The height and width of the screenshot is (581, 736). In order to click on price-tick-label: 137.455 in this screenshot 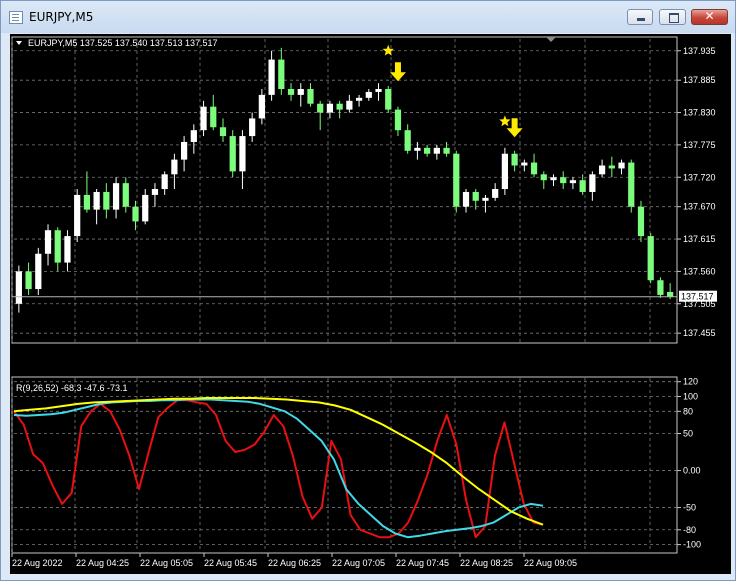, I will do `click(699, 333)`.